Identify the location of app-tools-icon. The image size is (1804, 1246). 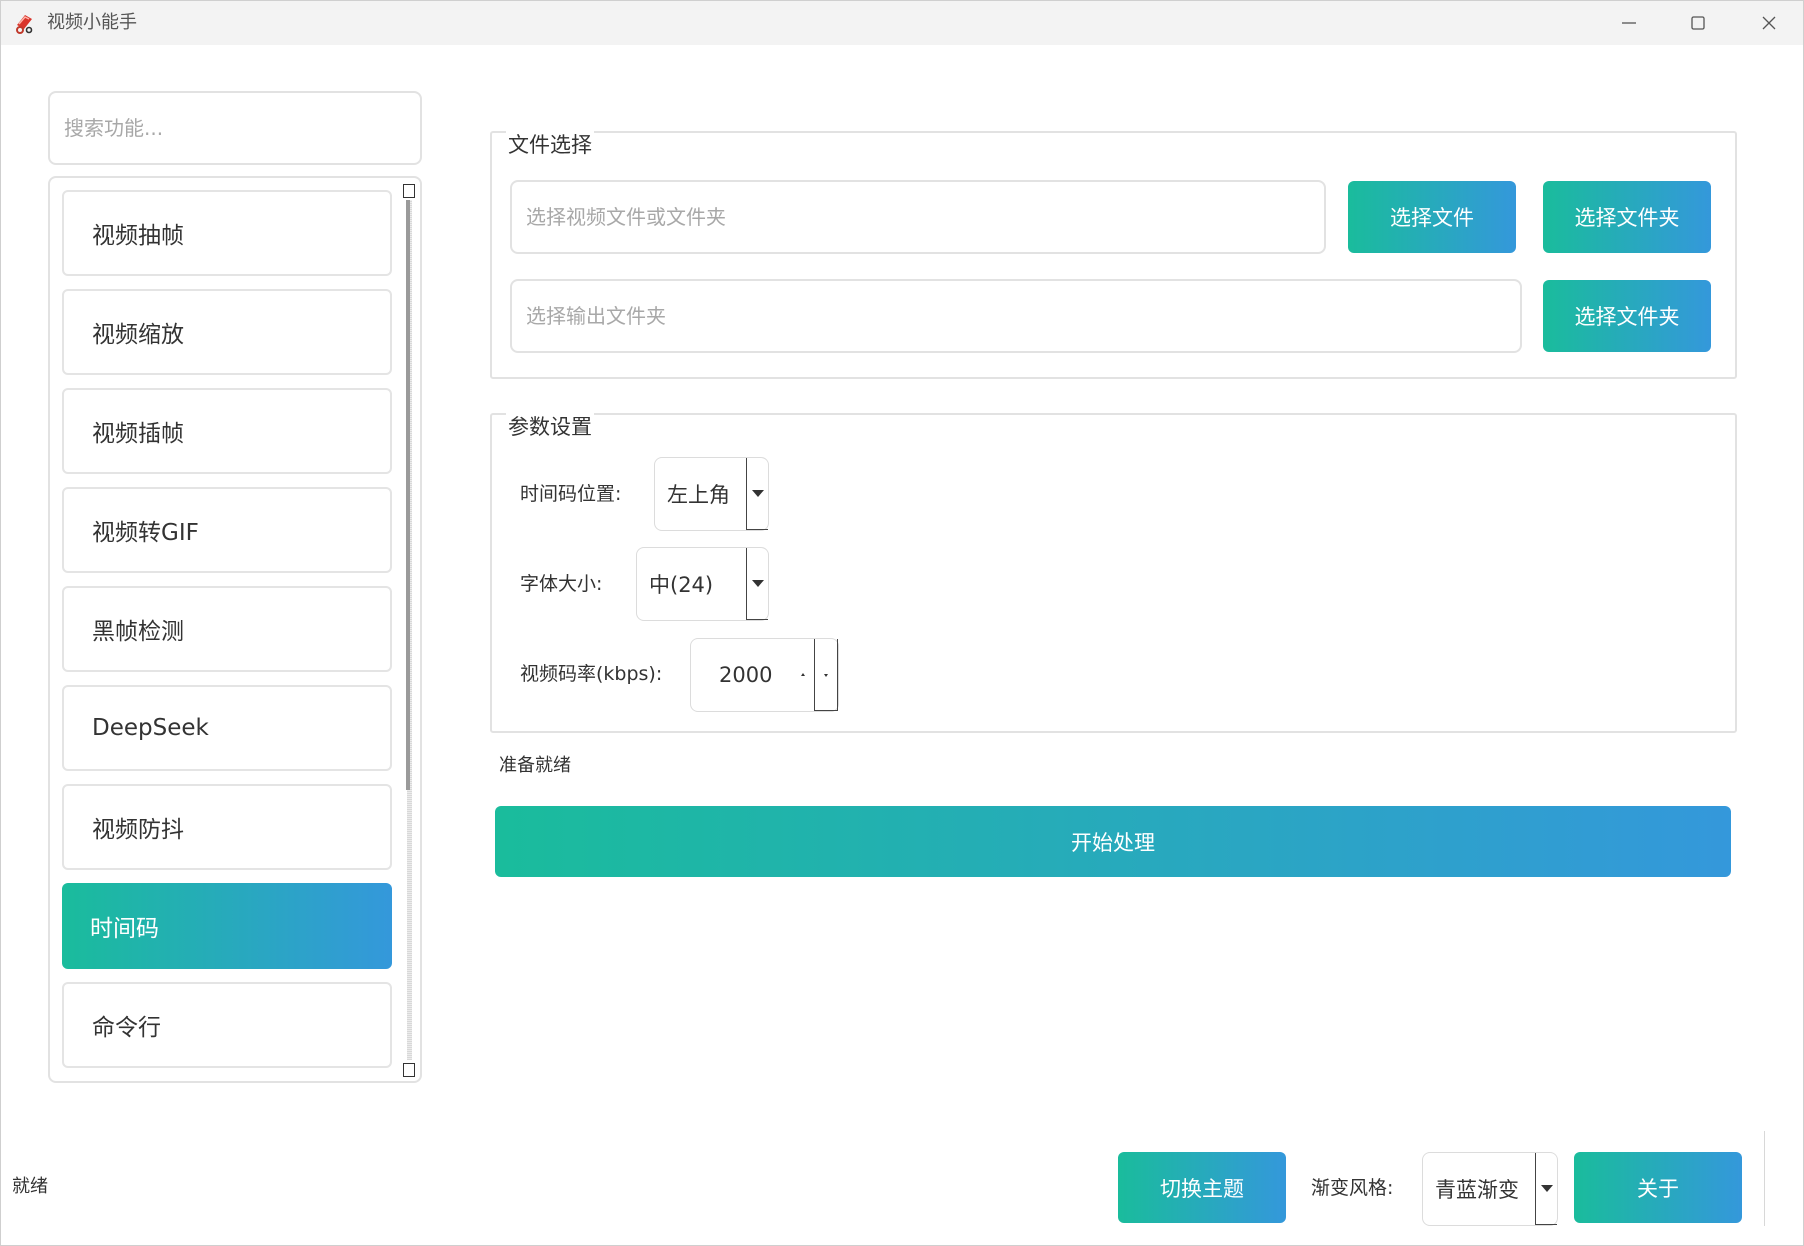
(24, 24).